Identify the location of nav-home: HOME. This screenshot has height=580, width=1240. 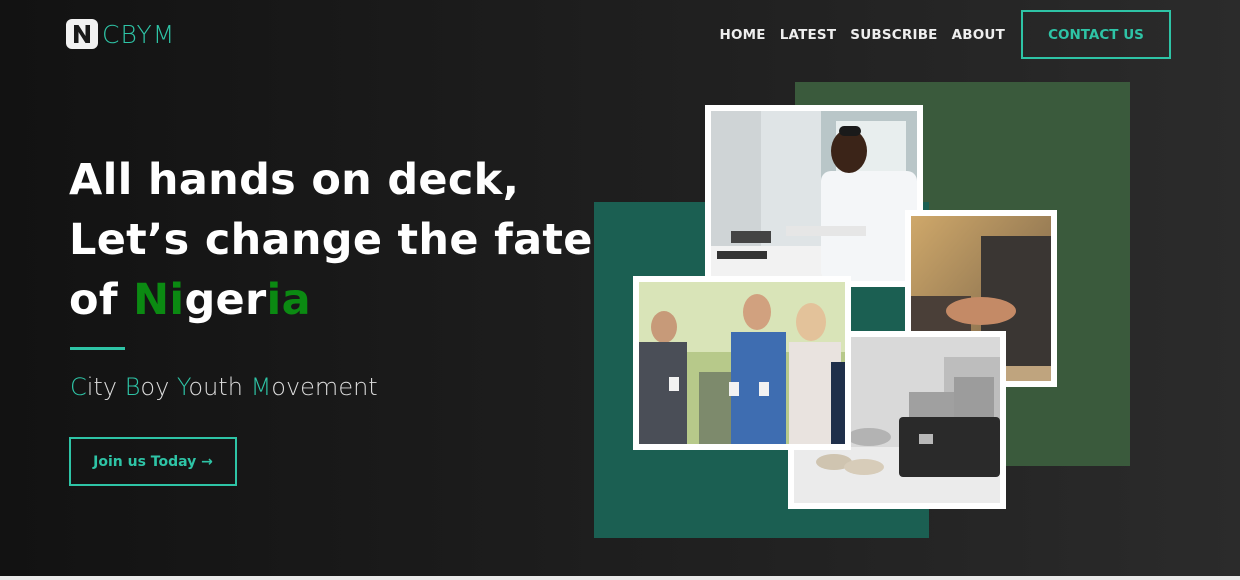
(742, 35).